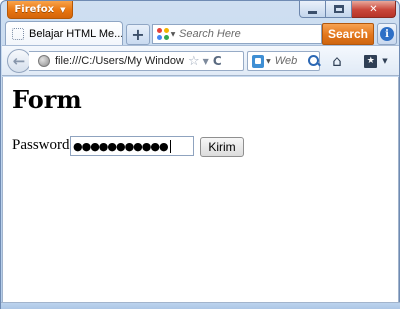 Image resolution: width=400 pixels, height=309 pixels. What do you see at coordinates (194, 61) in the screenshot?
I see `bookmark-star-icon: ☆` at bounding box center [194, 61].